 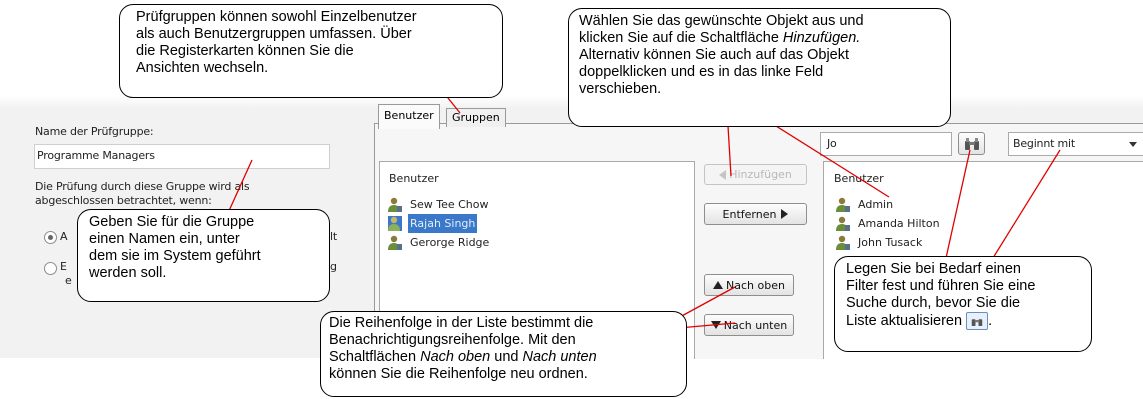 I want to click on radio-any-label-fragment: E, so click(x=63, y=266).